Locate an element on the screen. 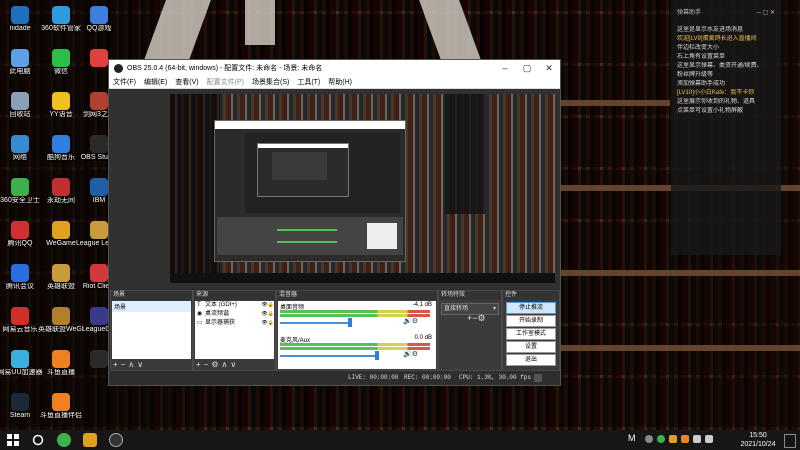 The height and width of the screenshot is (450, 800). clock: 15:50 2021/10/24 is located at coordinates (758, 440).